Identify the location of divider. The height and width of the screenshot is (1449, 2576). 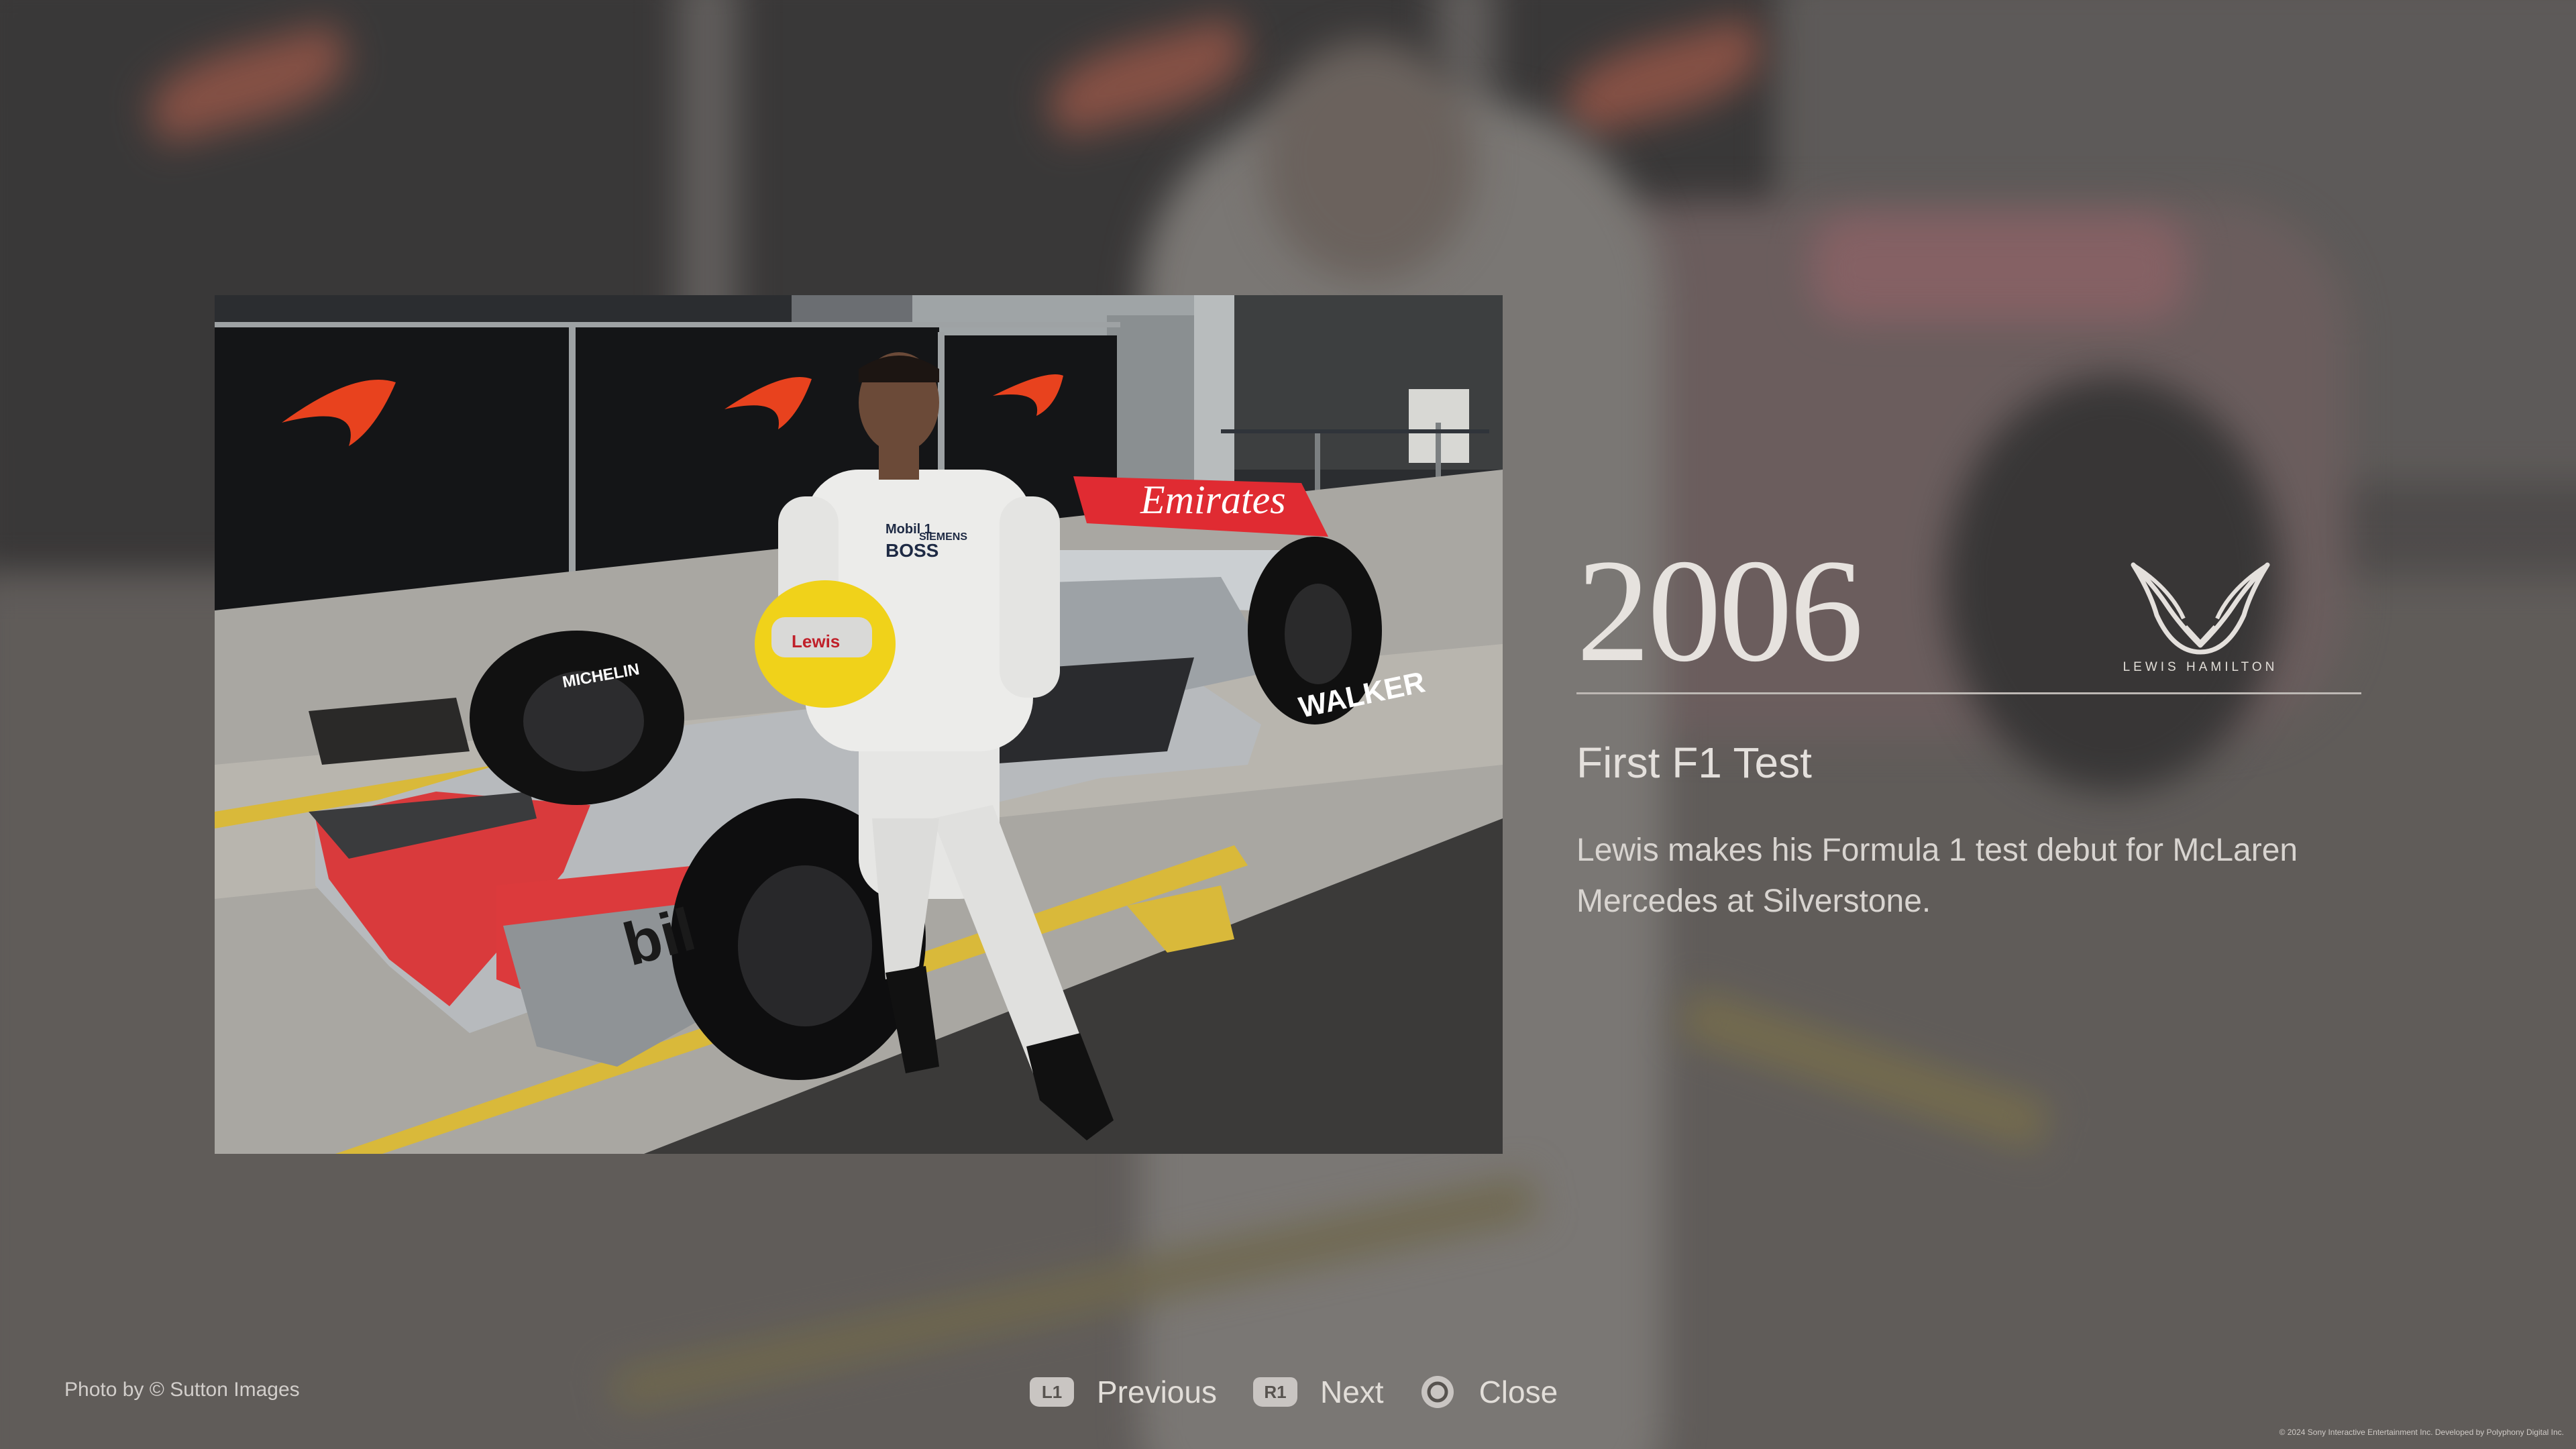
(1968, 693).